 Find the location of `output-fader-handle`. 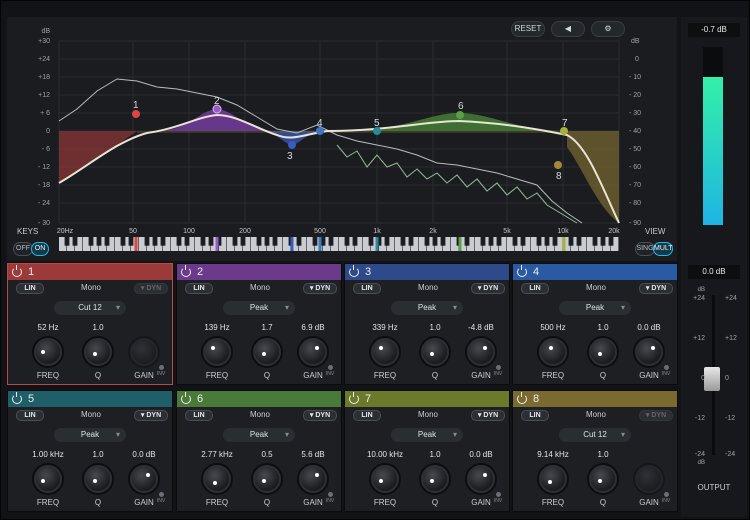

output-fader-handle is located at coordinates (712, 379).